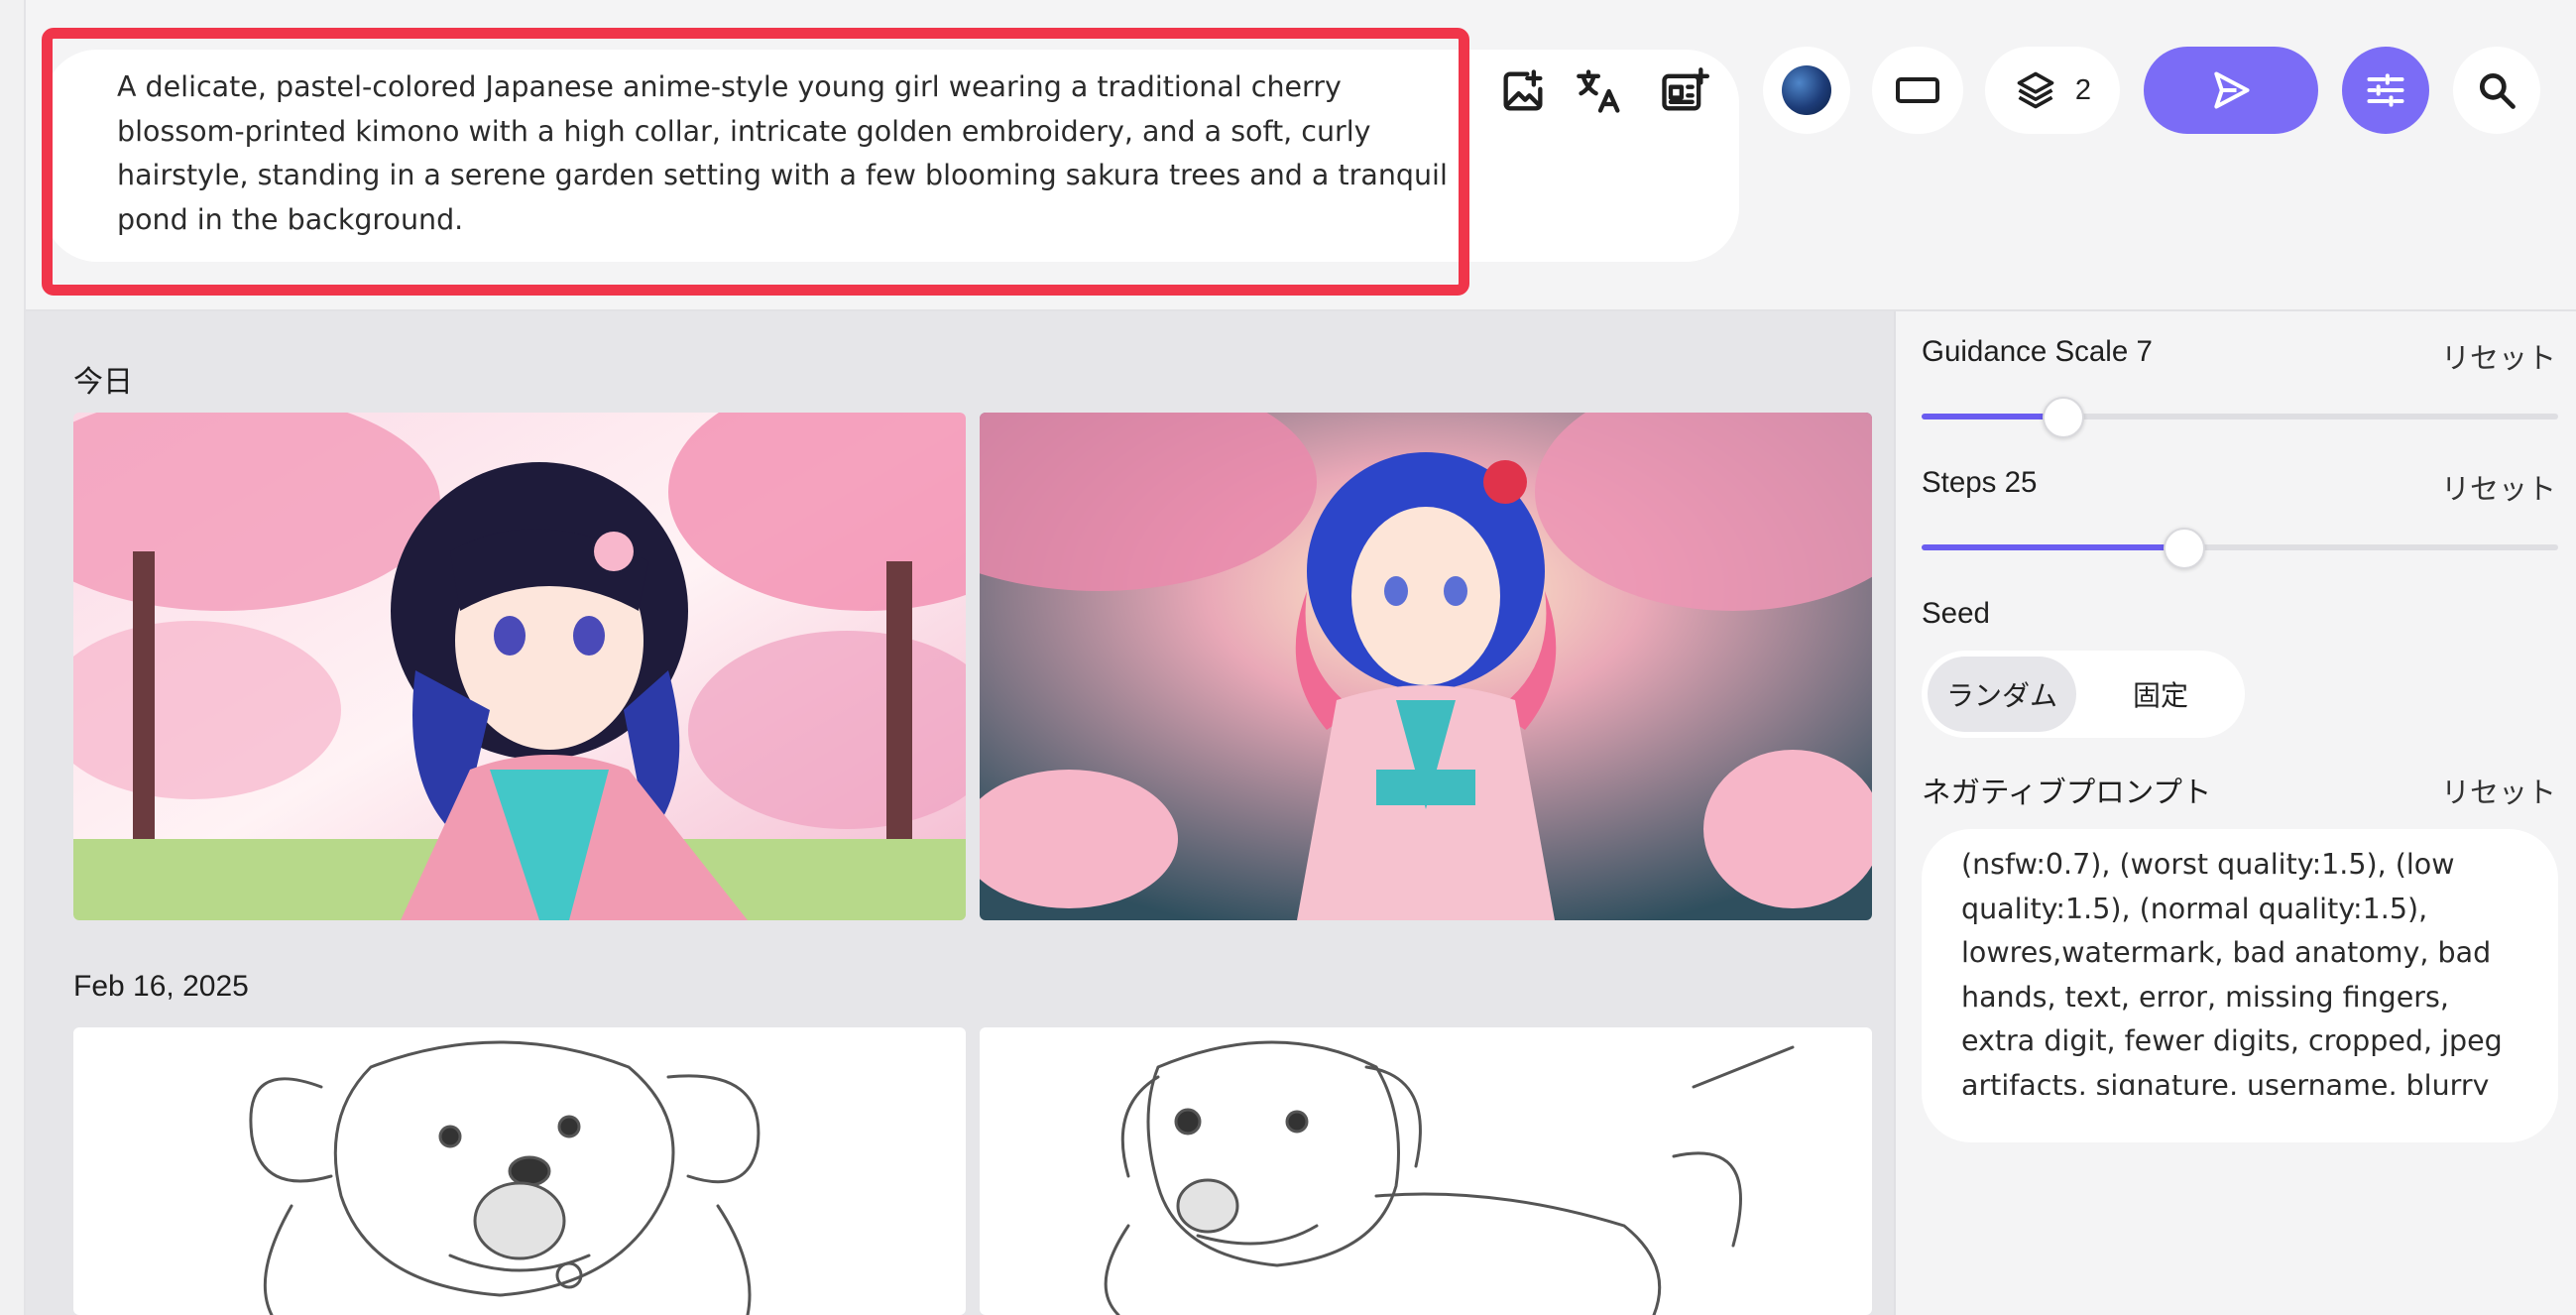 The height and width of the screenshot is (1315, 2576). What do you see at coordinates (2184, 548) in the screenshot?
I see `steps-slider-thumb` at bounding box center [2184, 548].